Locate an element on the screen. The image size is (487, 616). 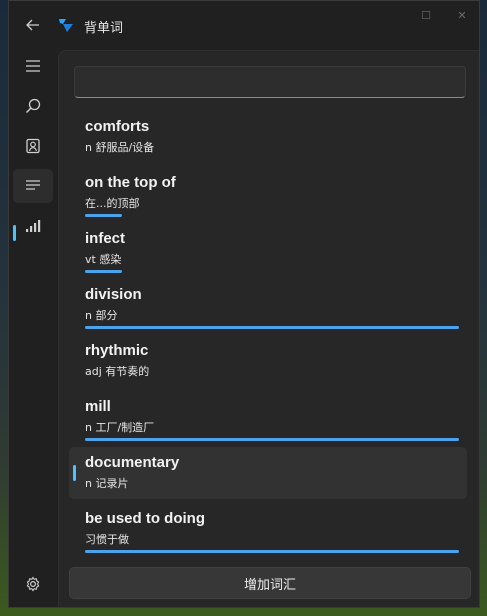
word-term: on the top of is located at coordinates (130, 182).